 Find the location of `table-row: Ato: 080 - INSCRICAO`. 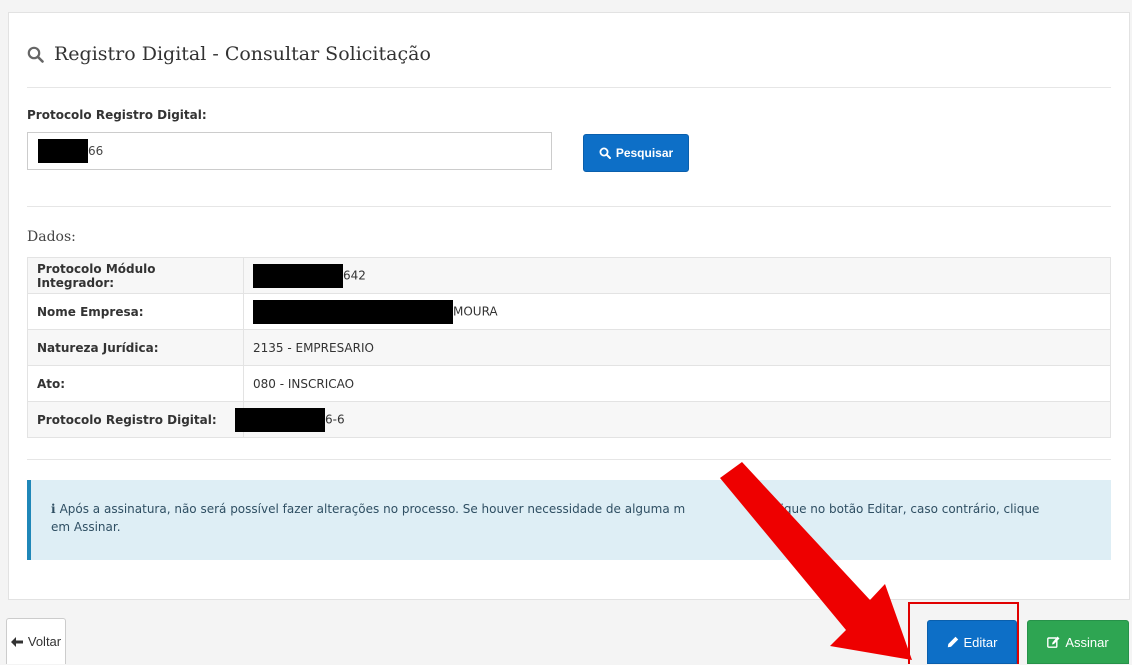

table-row: Ato: 080 - INSCRICAO is located at coordinates (569, 383).